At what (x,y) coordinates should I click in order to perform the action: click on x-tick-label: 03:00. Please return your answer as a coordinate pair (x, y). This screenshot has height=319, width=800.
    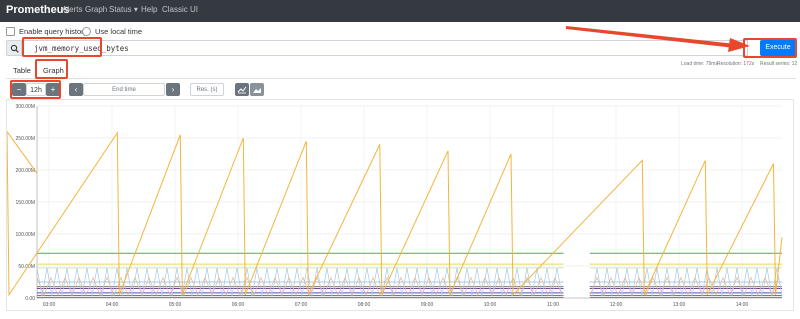
    Looking at the image, I should click on (49, 305).